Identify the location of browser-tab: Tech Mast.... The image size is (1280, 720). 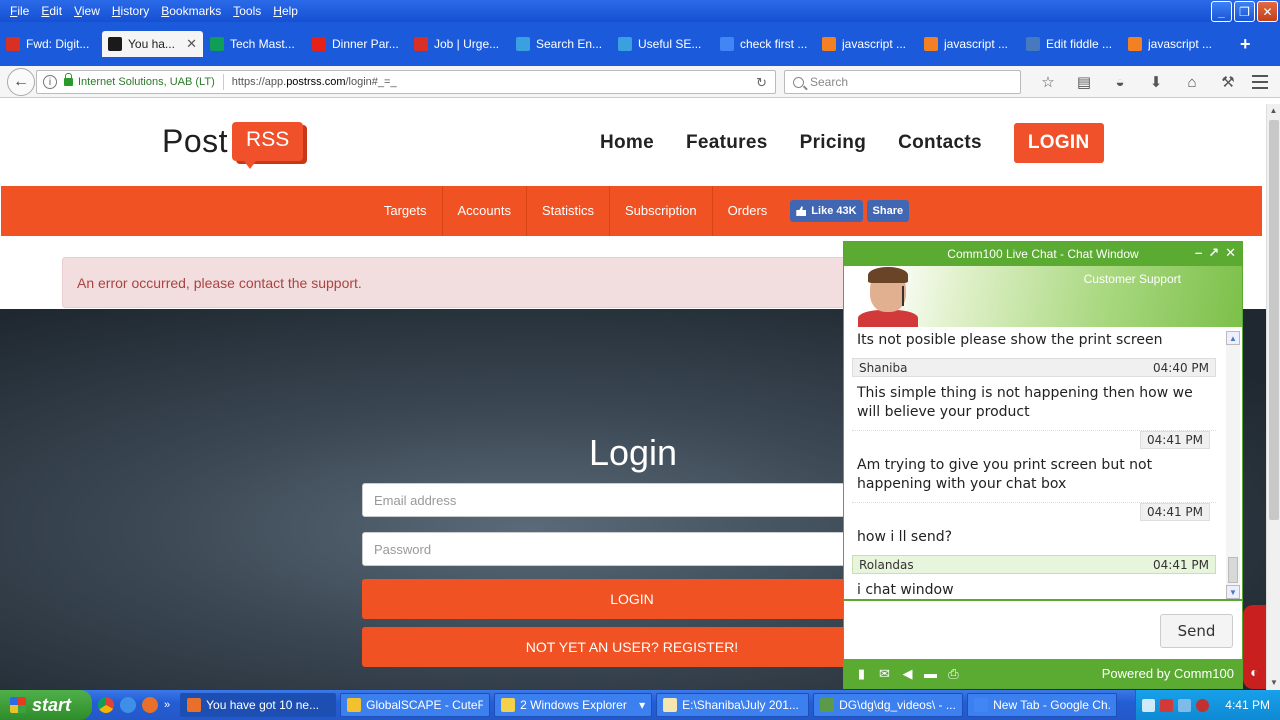
(254, 44).